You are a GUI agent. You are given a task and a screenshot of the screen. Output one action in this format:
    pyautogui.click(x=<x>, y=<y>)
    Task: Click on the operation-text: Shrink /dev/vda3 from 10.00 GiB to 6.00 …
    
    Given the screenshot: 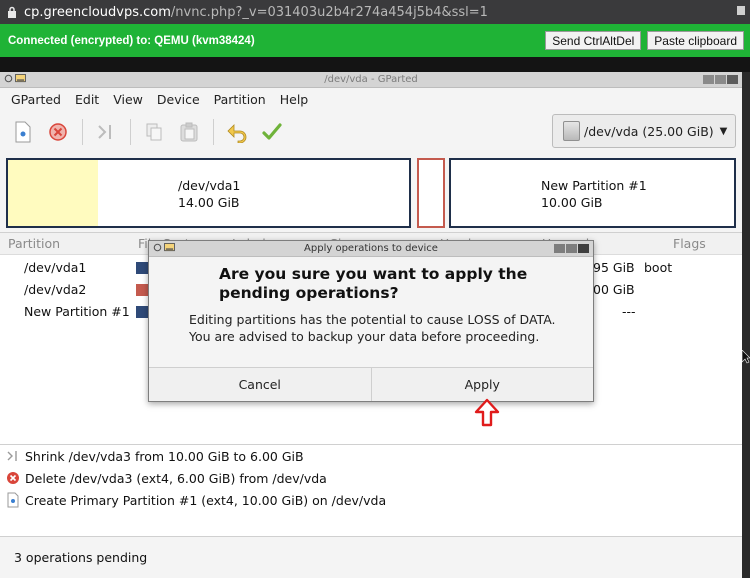 What is the action you would take?
    pyautogui.click(x=164, y=456)
    